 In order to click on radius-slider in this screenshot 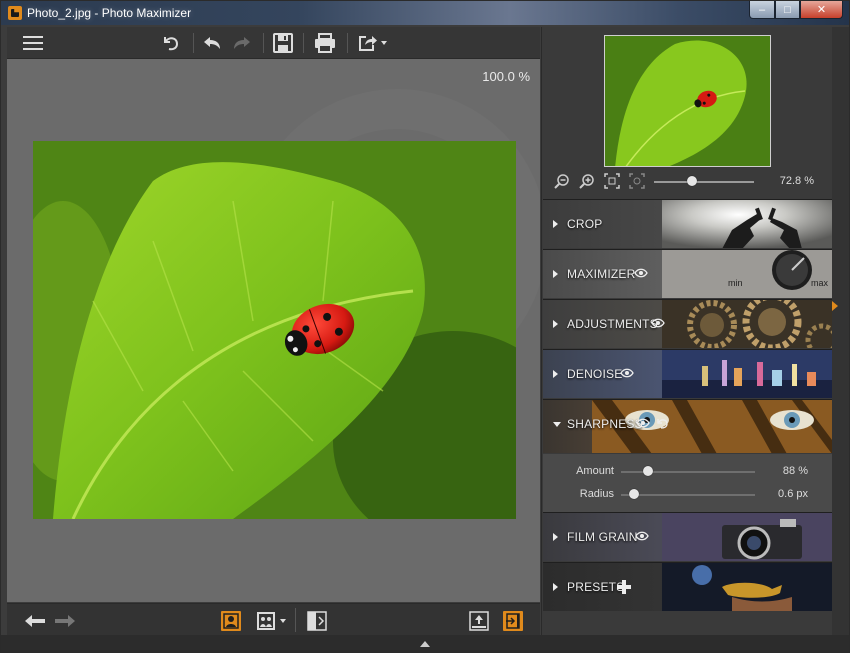, I will do `click(688, 495)`.